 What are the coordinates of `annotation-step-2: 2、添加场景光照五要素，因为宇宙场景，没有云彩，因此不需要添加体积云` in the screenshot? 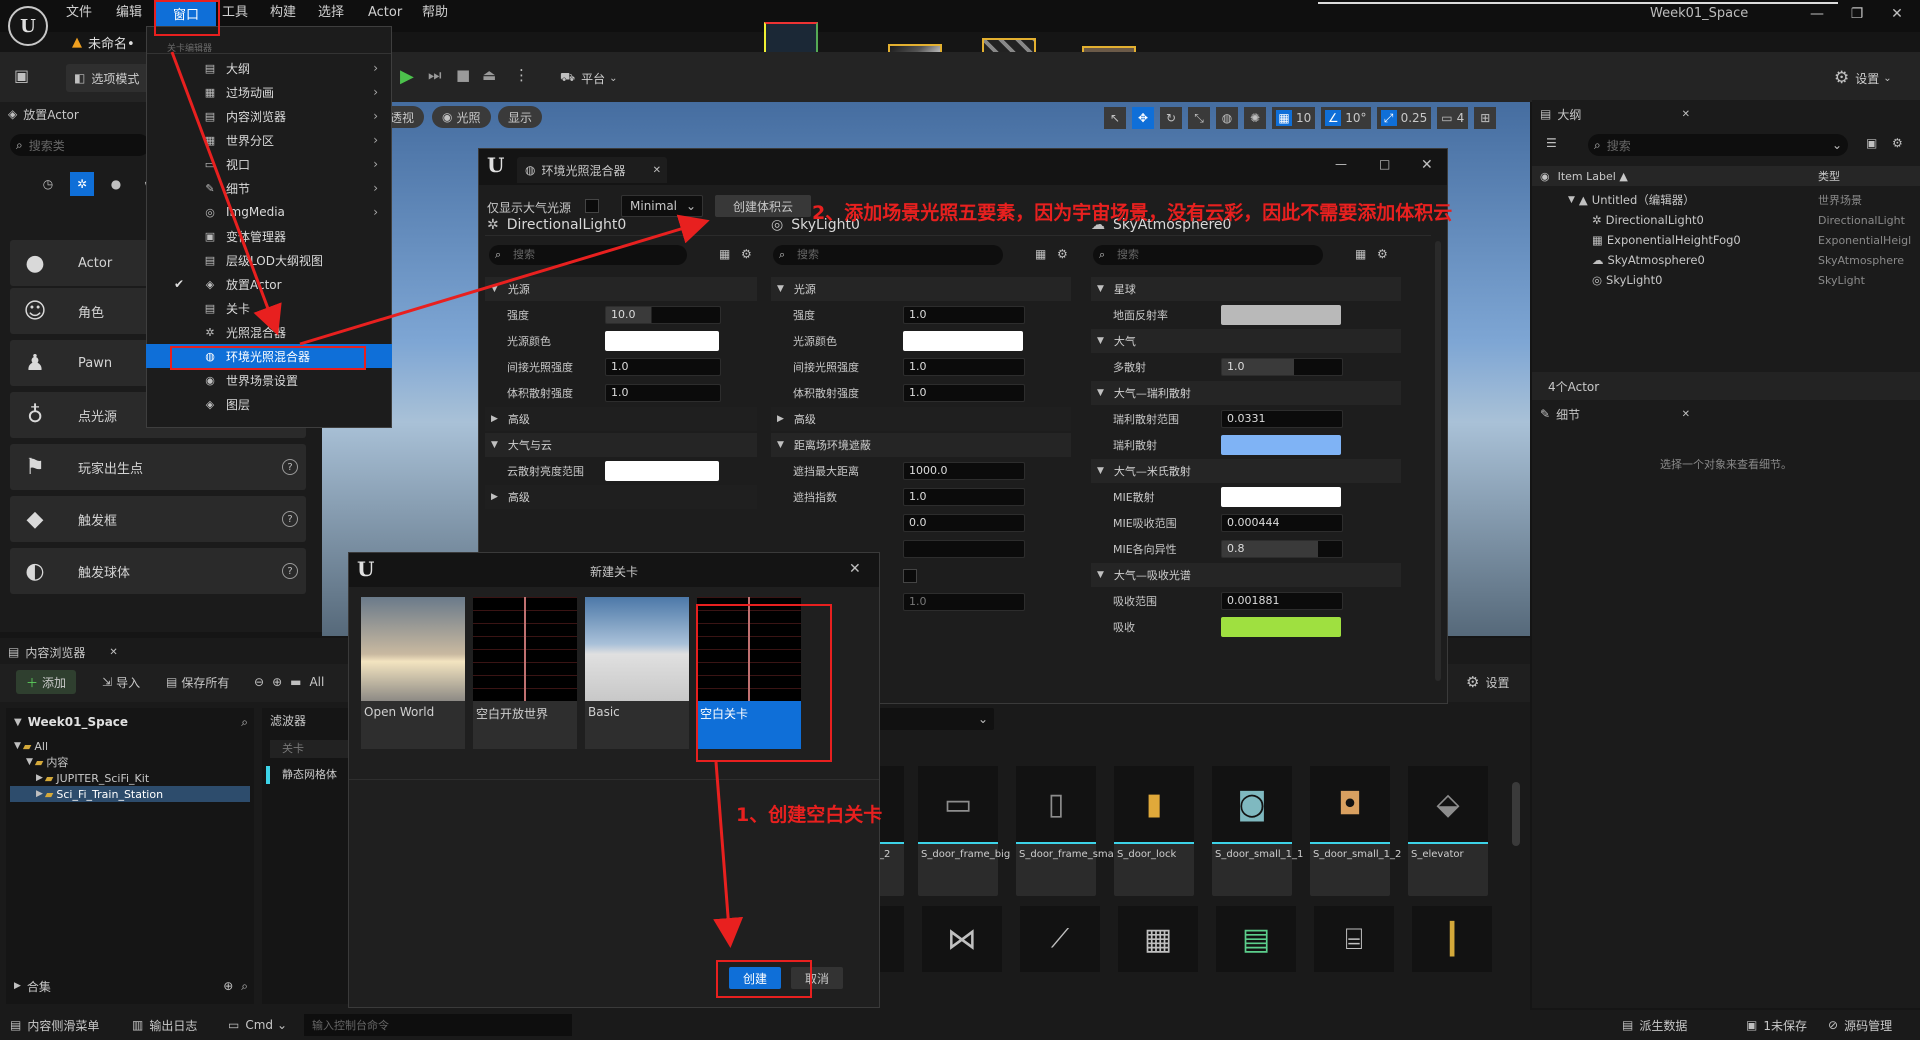 It's located at (1132, 213).